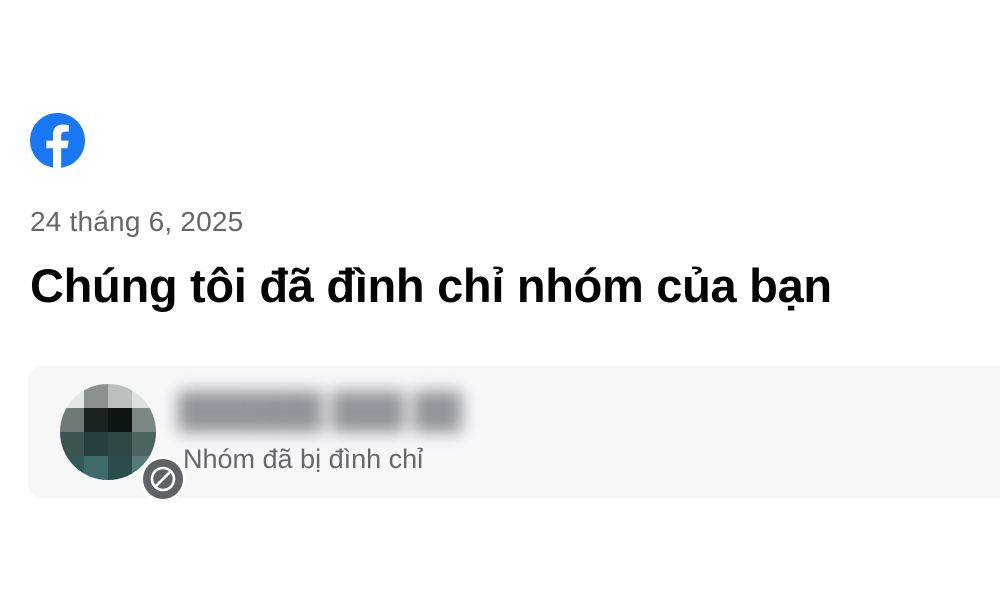 The width and height of the screenshot is (1000, 600). What do you see at coordinates (108, 432) in the screenshot?
I see `group-avatar-photo` at bounding box center [108, 432].